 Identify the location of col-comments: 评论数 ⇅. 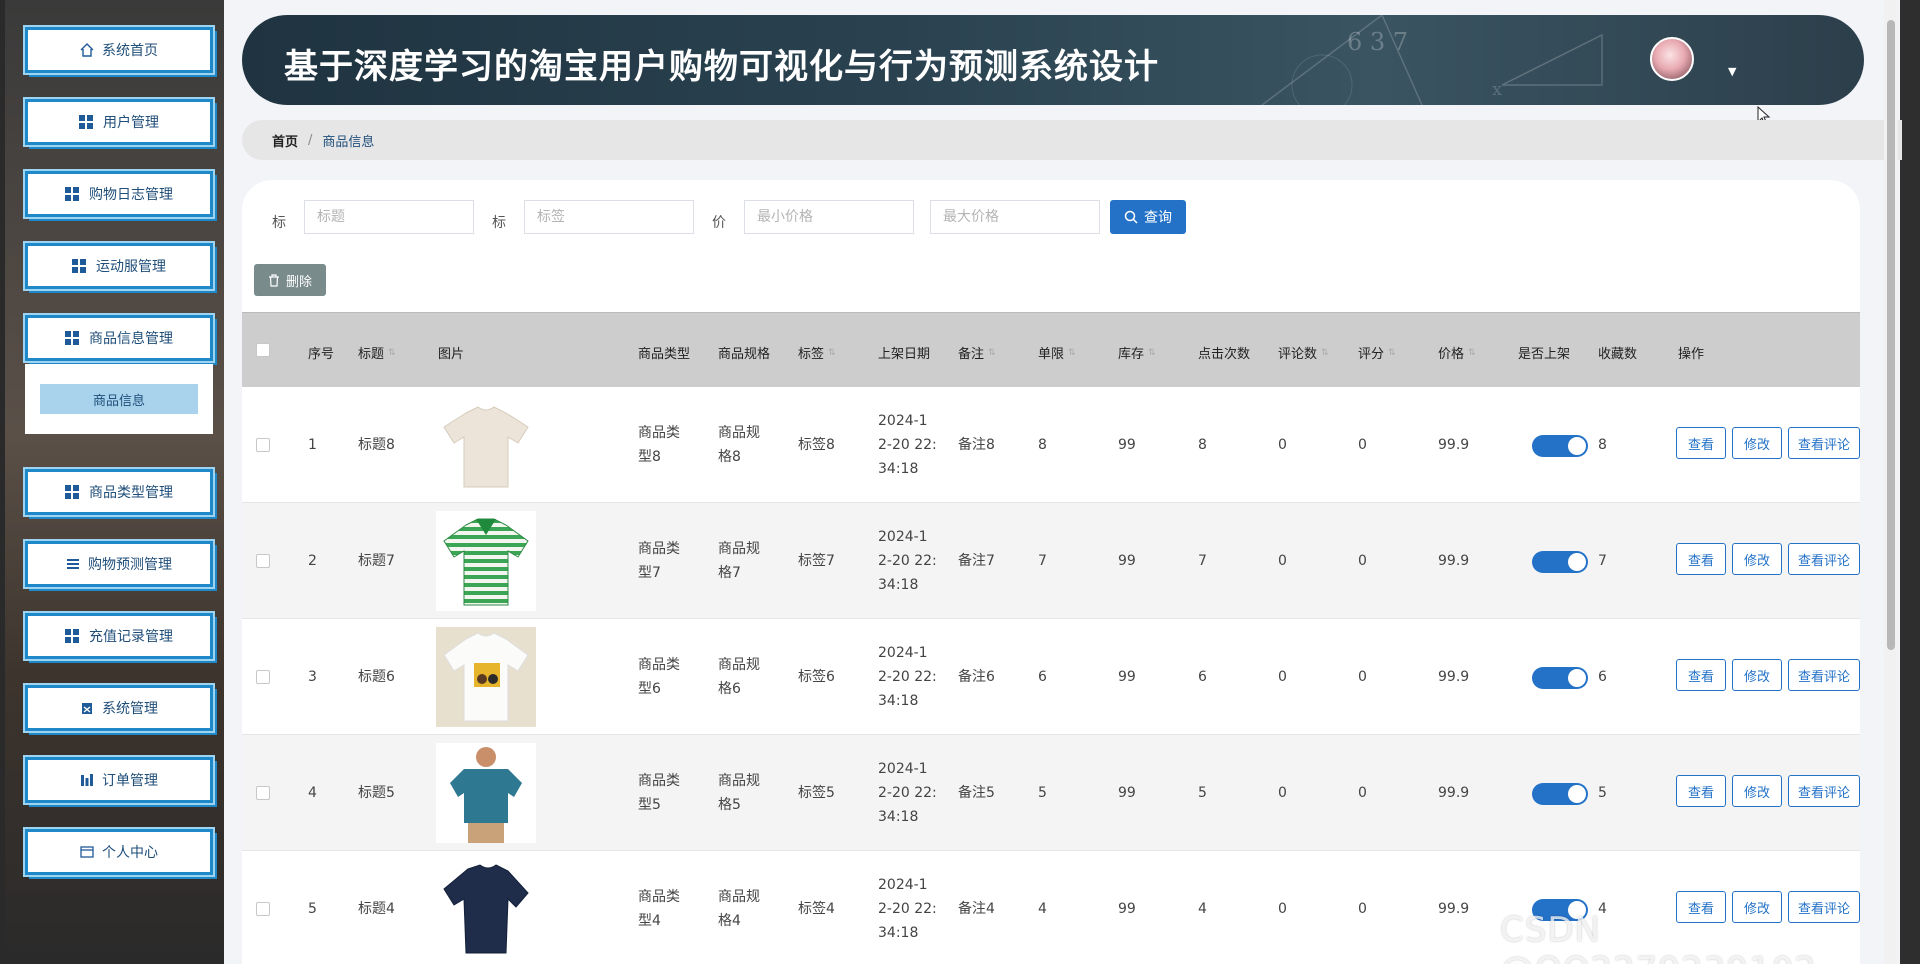
(1303, 352).